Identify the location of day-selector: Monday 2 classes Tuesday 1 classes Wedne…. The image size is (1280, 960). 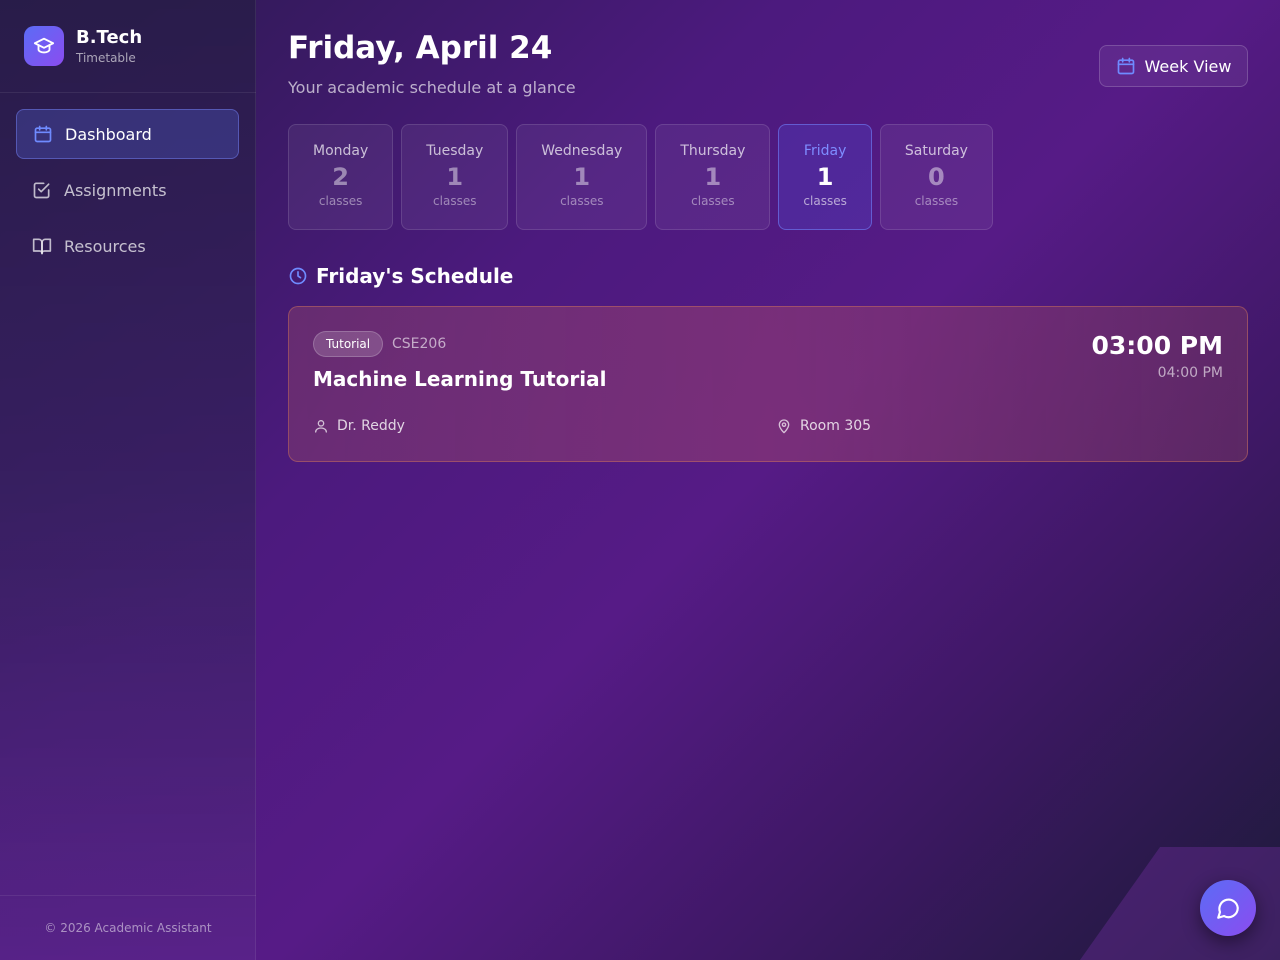
(644, 177).